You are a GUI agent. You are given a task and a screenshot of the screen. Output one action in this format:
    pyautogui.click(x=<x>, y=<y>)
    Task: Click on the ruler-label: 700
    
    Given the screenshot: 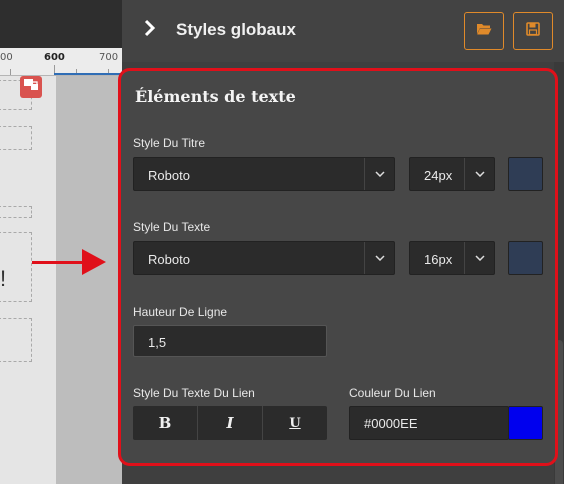 What is the action you would take?
    pyautogui.click(x=109, y=57)
    